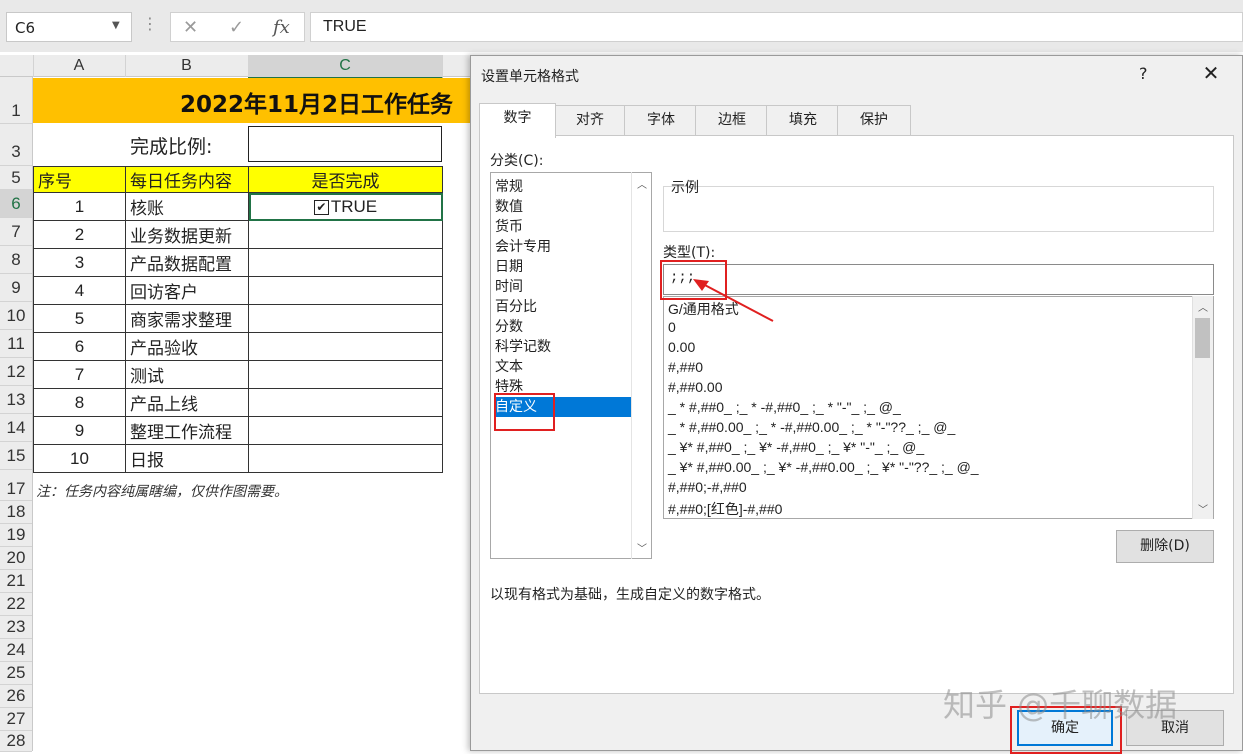 Image resolution: width=1243 pixels, height=754 pixels. Describe the element at coordinates (562, 367) in the screenshot. I see `category-item: 文本` at that location.